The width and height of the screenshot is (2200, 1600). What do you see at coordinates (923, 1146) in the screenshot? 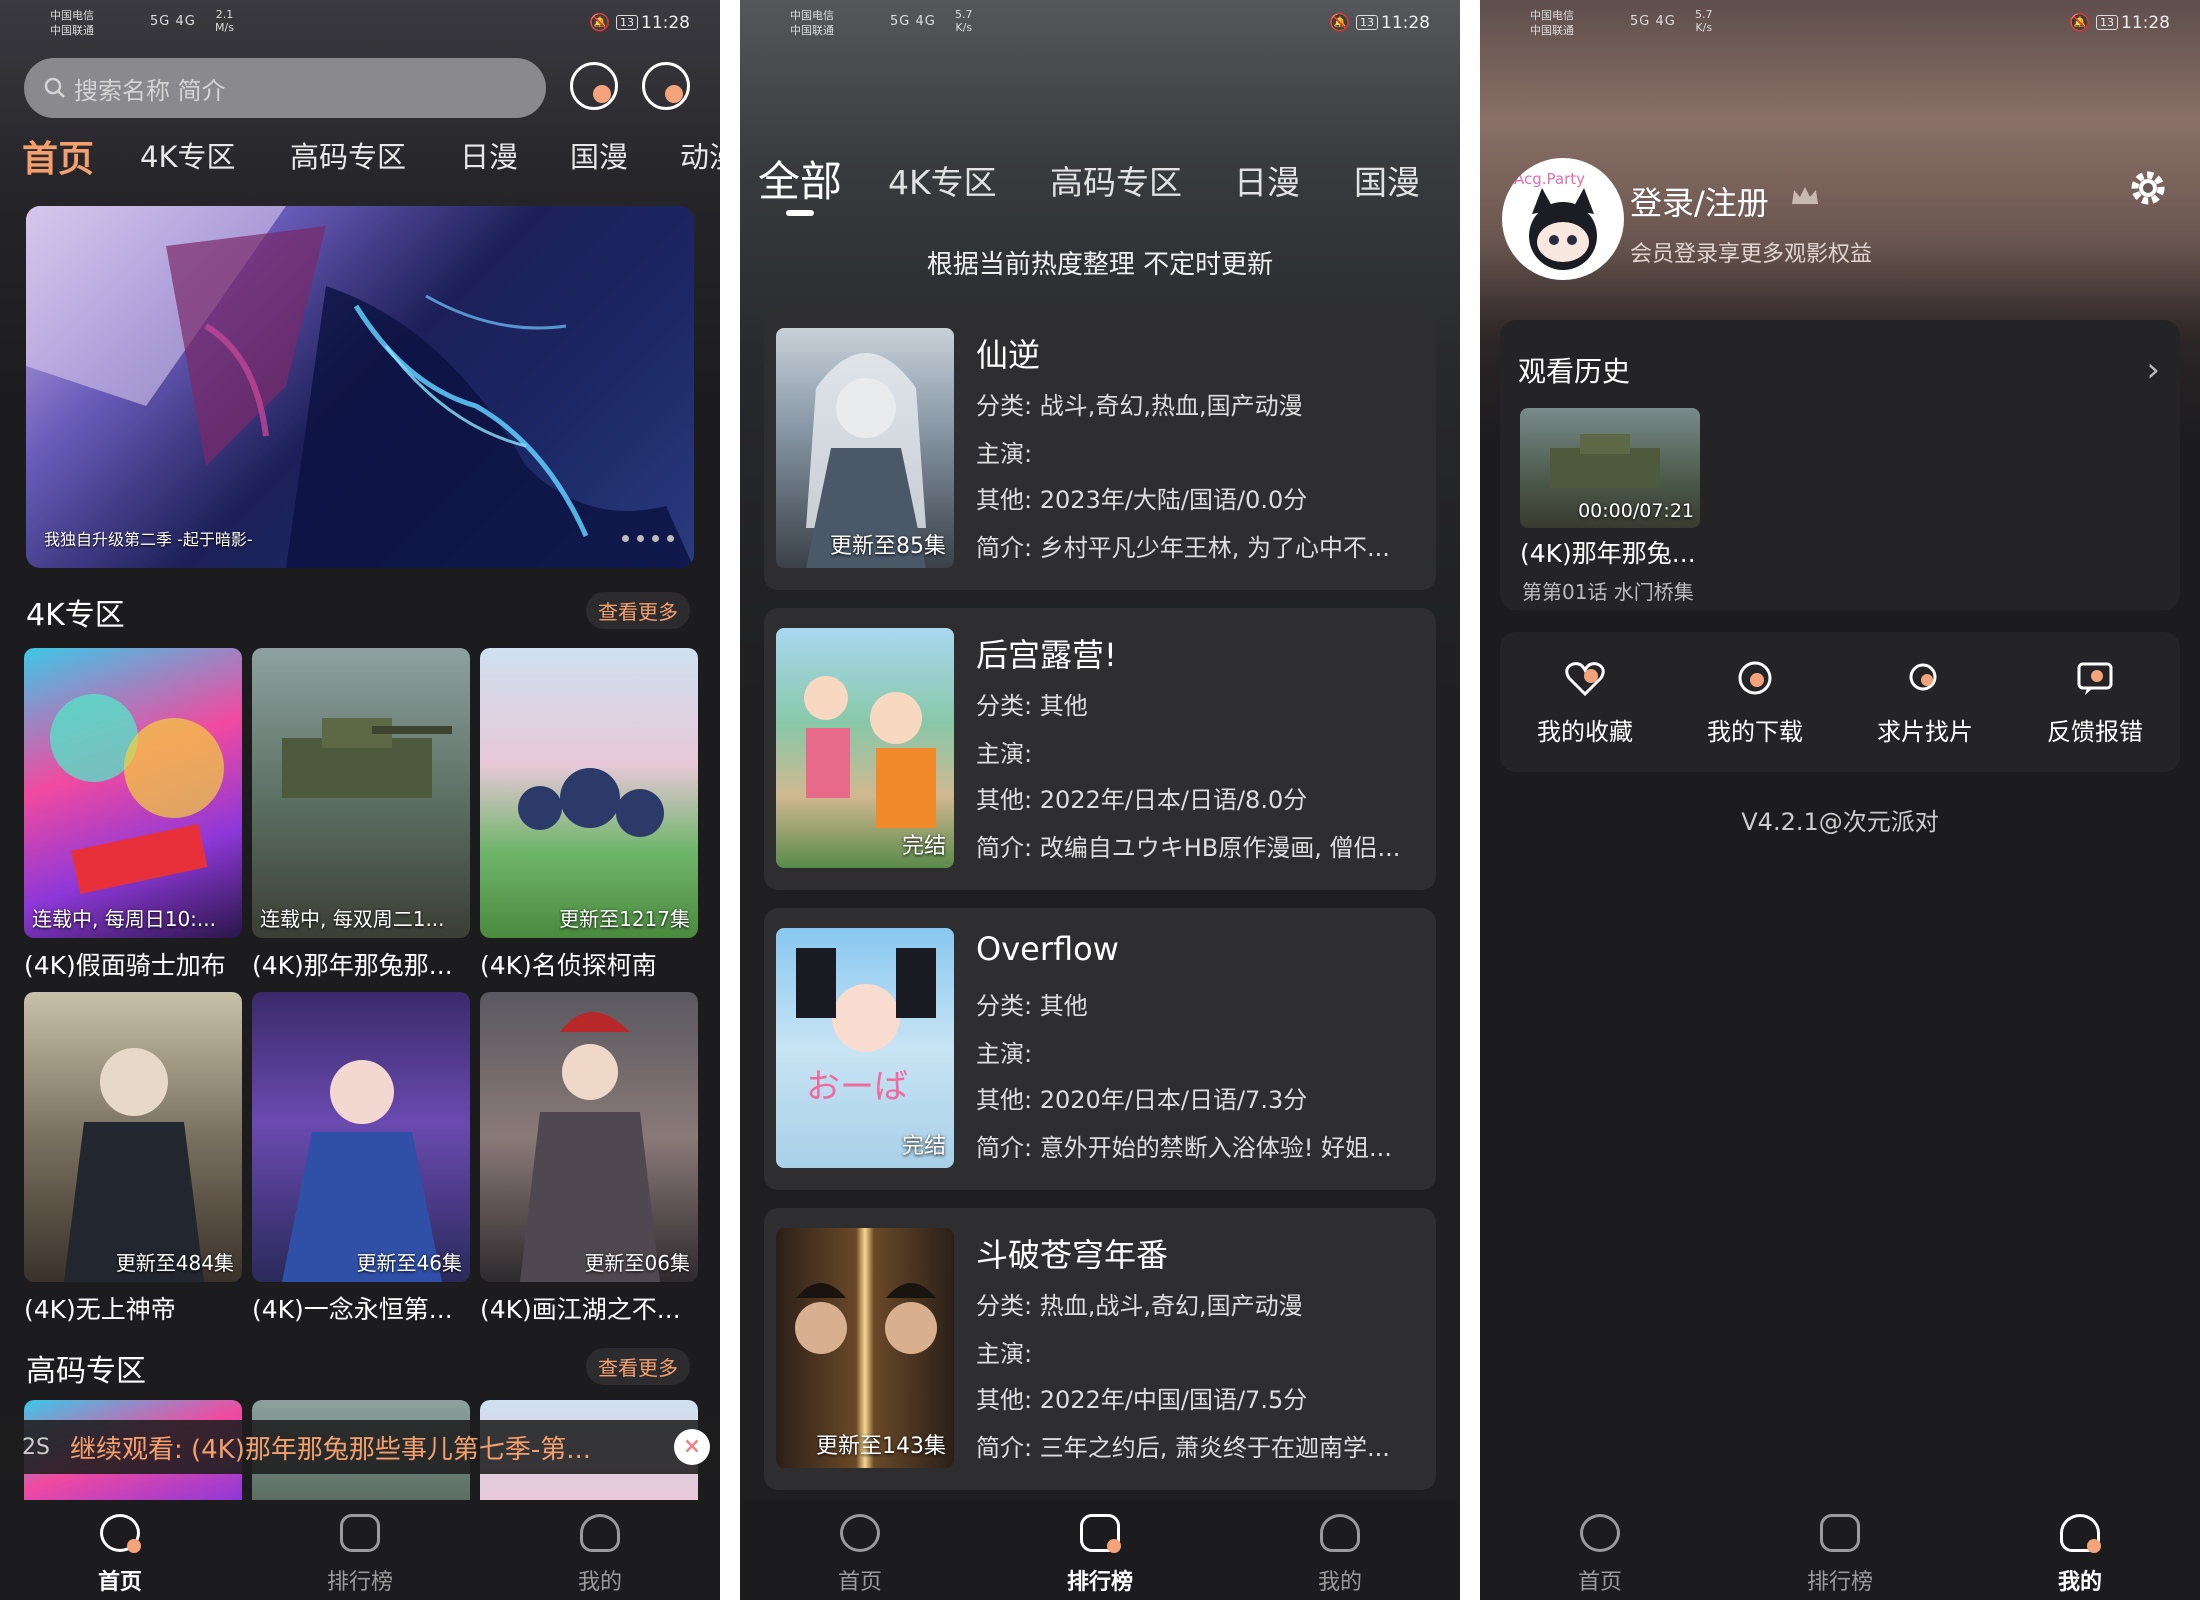
I see `episode-badge: 完结` at bounding box center [923, 1146].